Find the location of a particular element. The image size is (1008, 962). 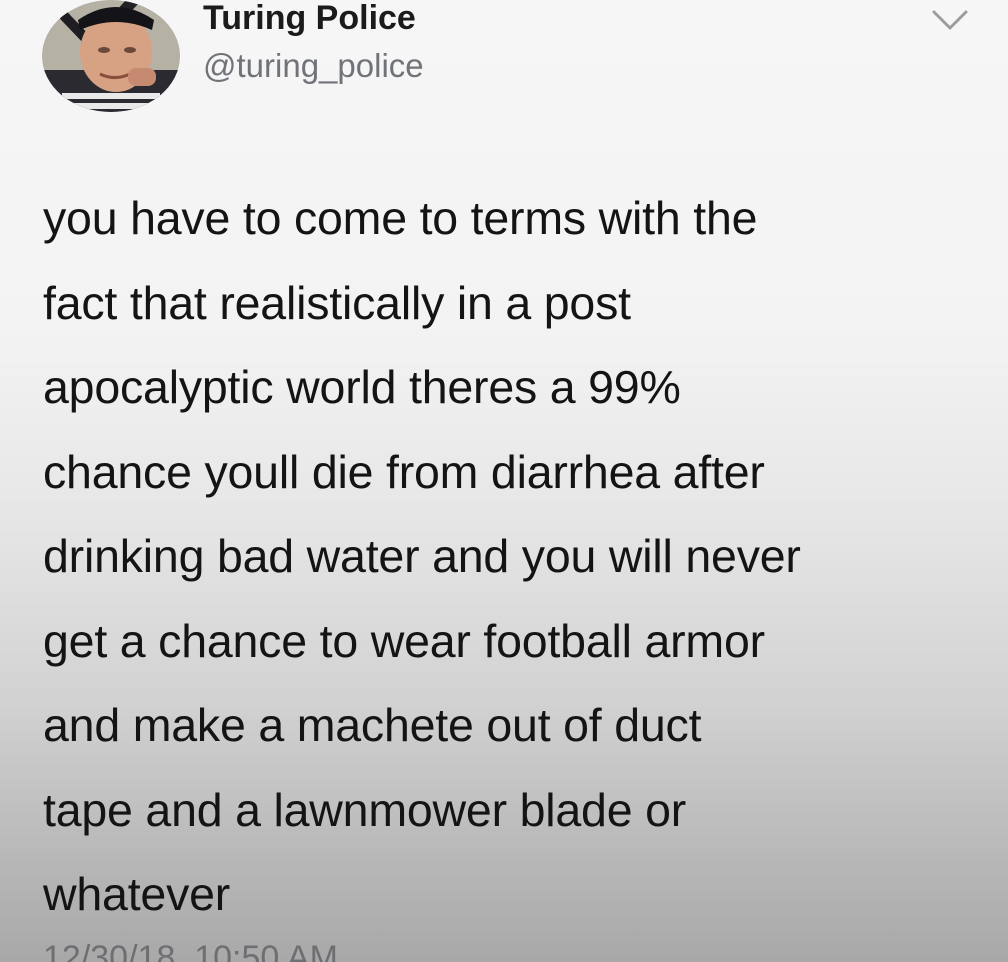

tweet-text-line: tape and a lawnmower blade or is located at coordinates (365, 809).